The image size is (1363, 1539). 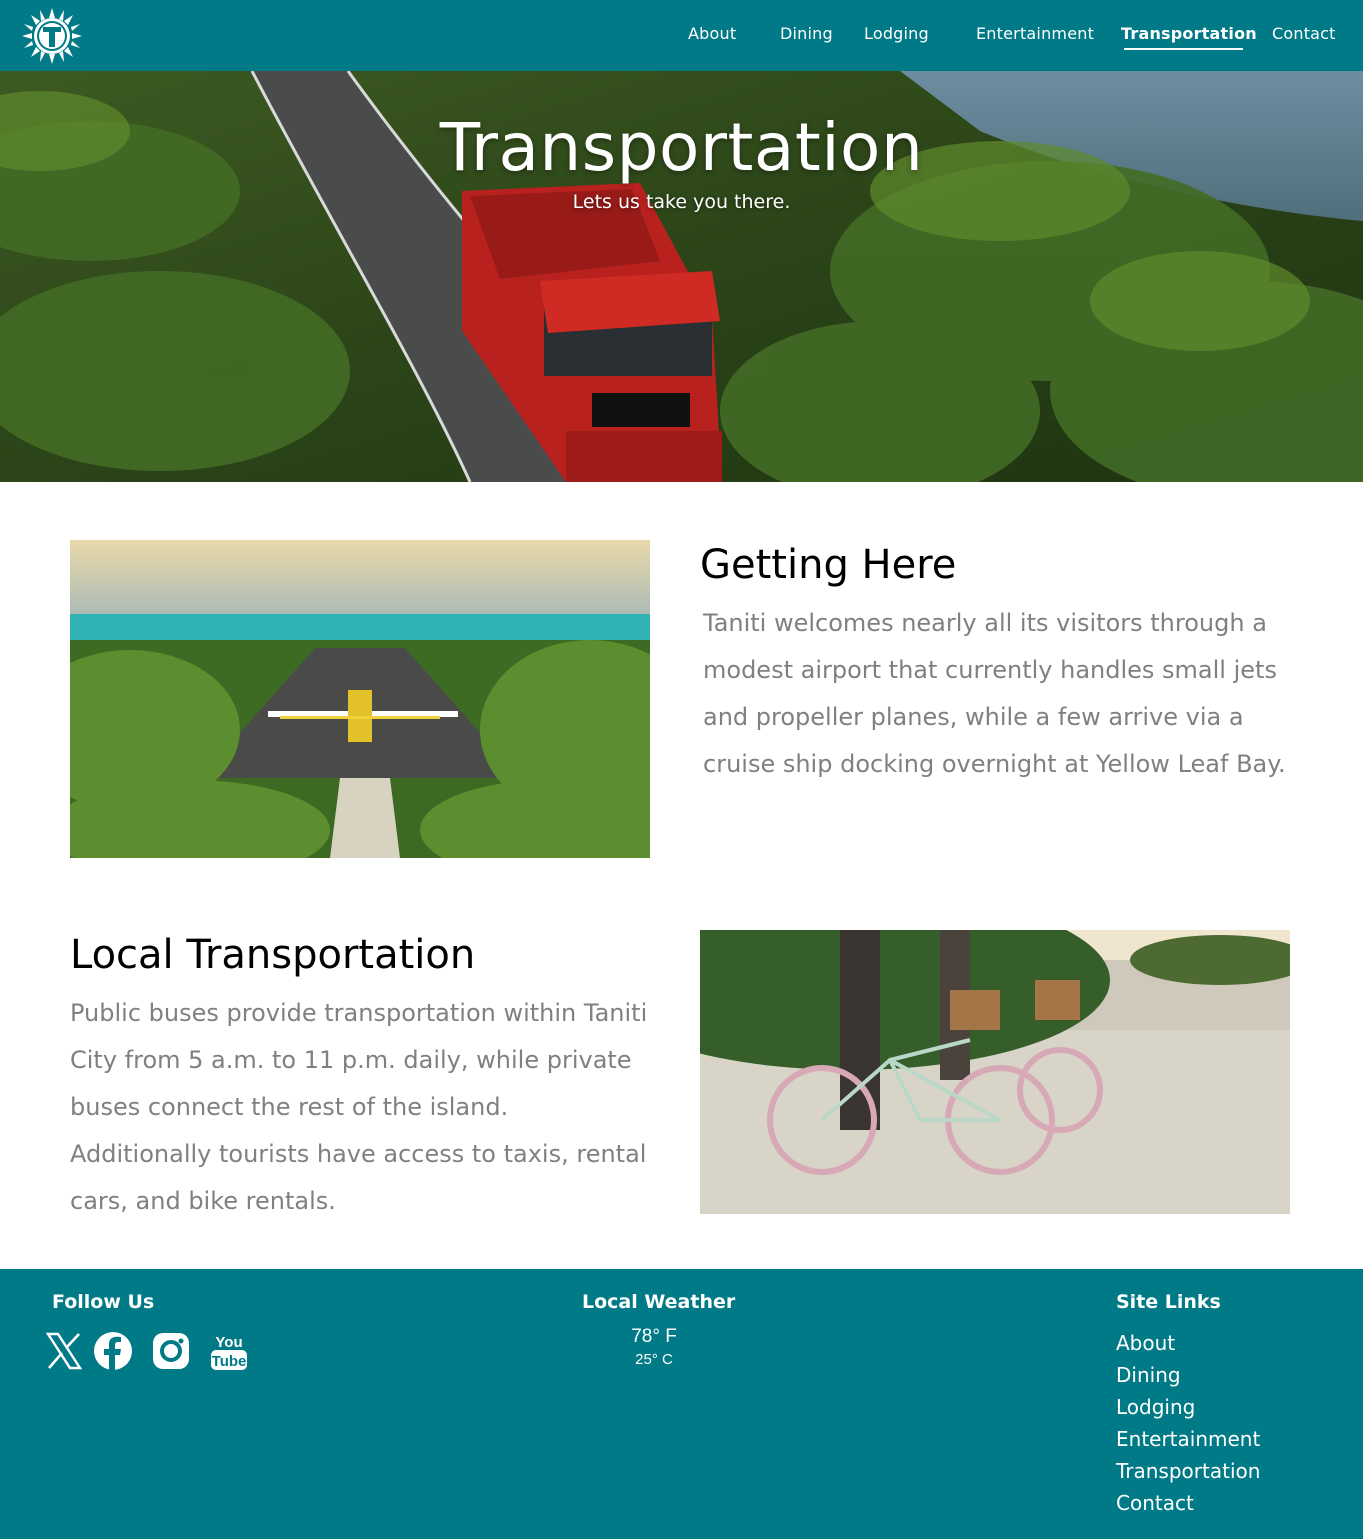 What do you see at coordinates (659, 1302) in the screenshot?
I see `local-weather-heading: Local Weather` at bounding box center [659, 1302].